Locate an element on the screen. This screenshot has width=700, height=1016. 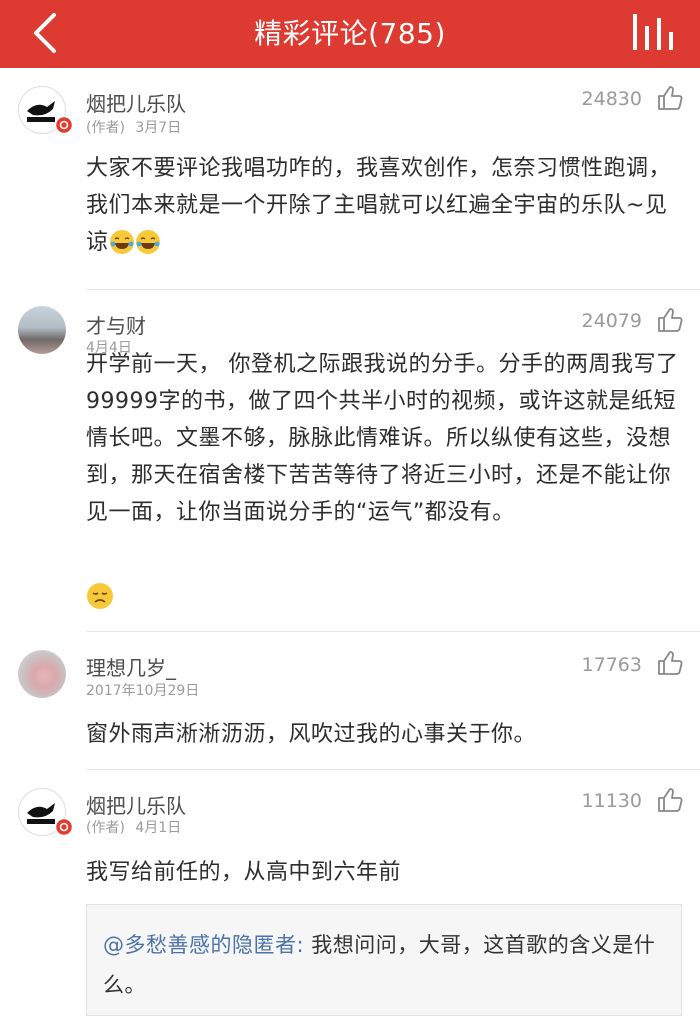
header-bar: 精彩评论(785) is located at coordinates (350, 34).